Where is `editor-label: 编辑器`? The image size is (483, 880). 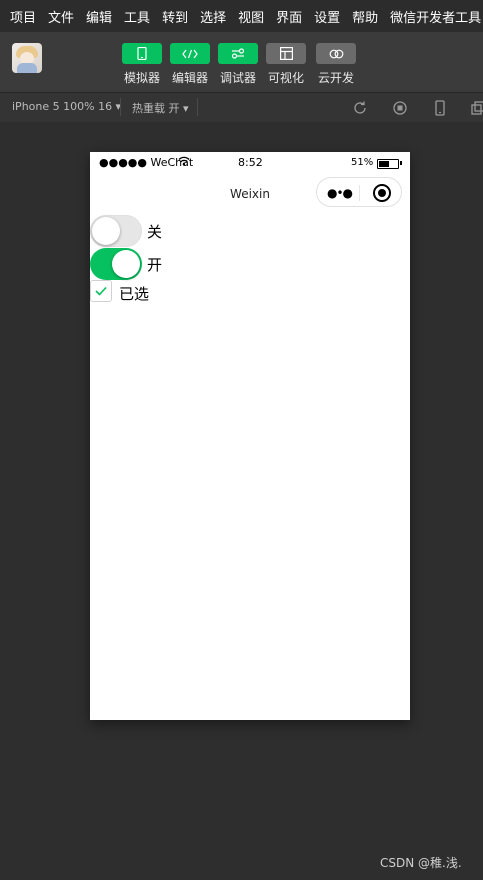
editor-label: 编辑器 is located at coordinates (189, 78).